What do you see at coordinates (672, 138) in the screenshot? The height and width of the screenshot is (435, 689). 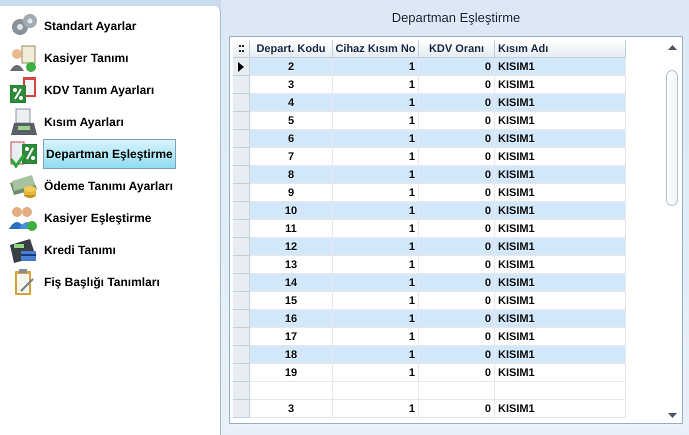 I see `scroll-thumb` at bounding box center [672, 138].